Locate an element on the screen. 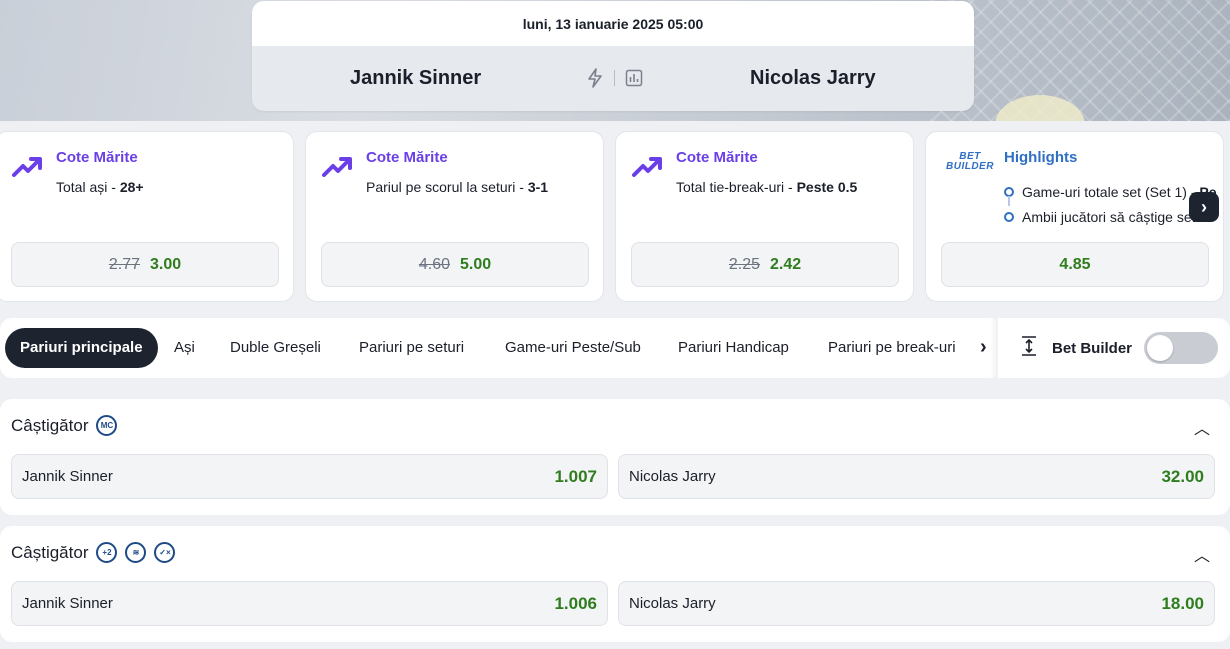  carousel-next-button: › is located at coordinates (1204, 207).